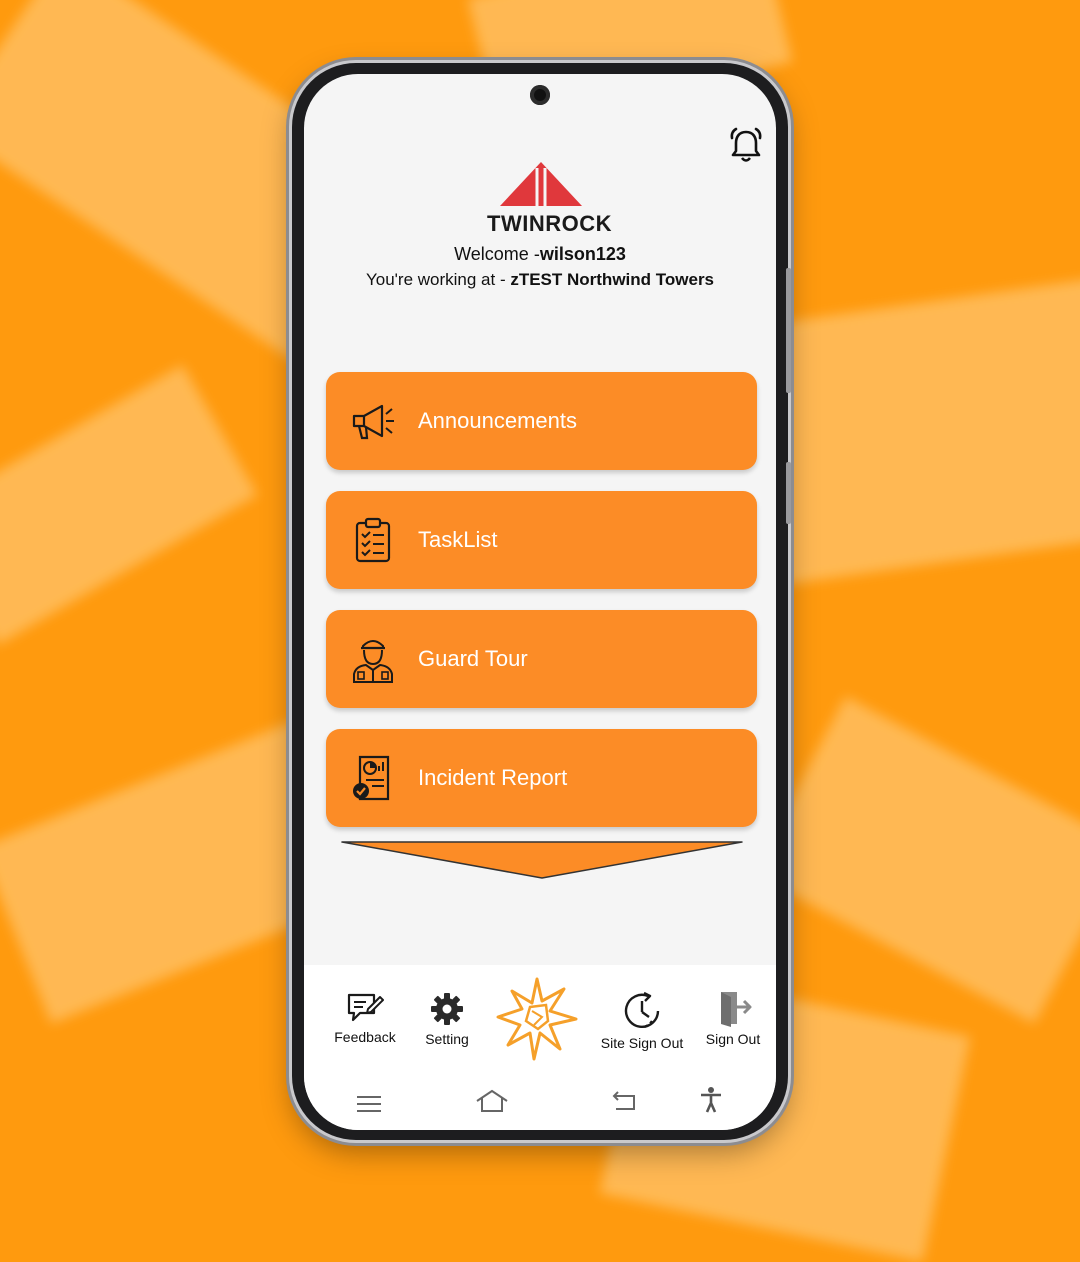 The width and height of the screenshot is (1080, 1262). Describe the element at coordinates (736, 1009) in the screenshot. I see `sign-out-icon` at that location.